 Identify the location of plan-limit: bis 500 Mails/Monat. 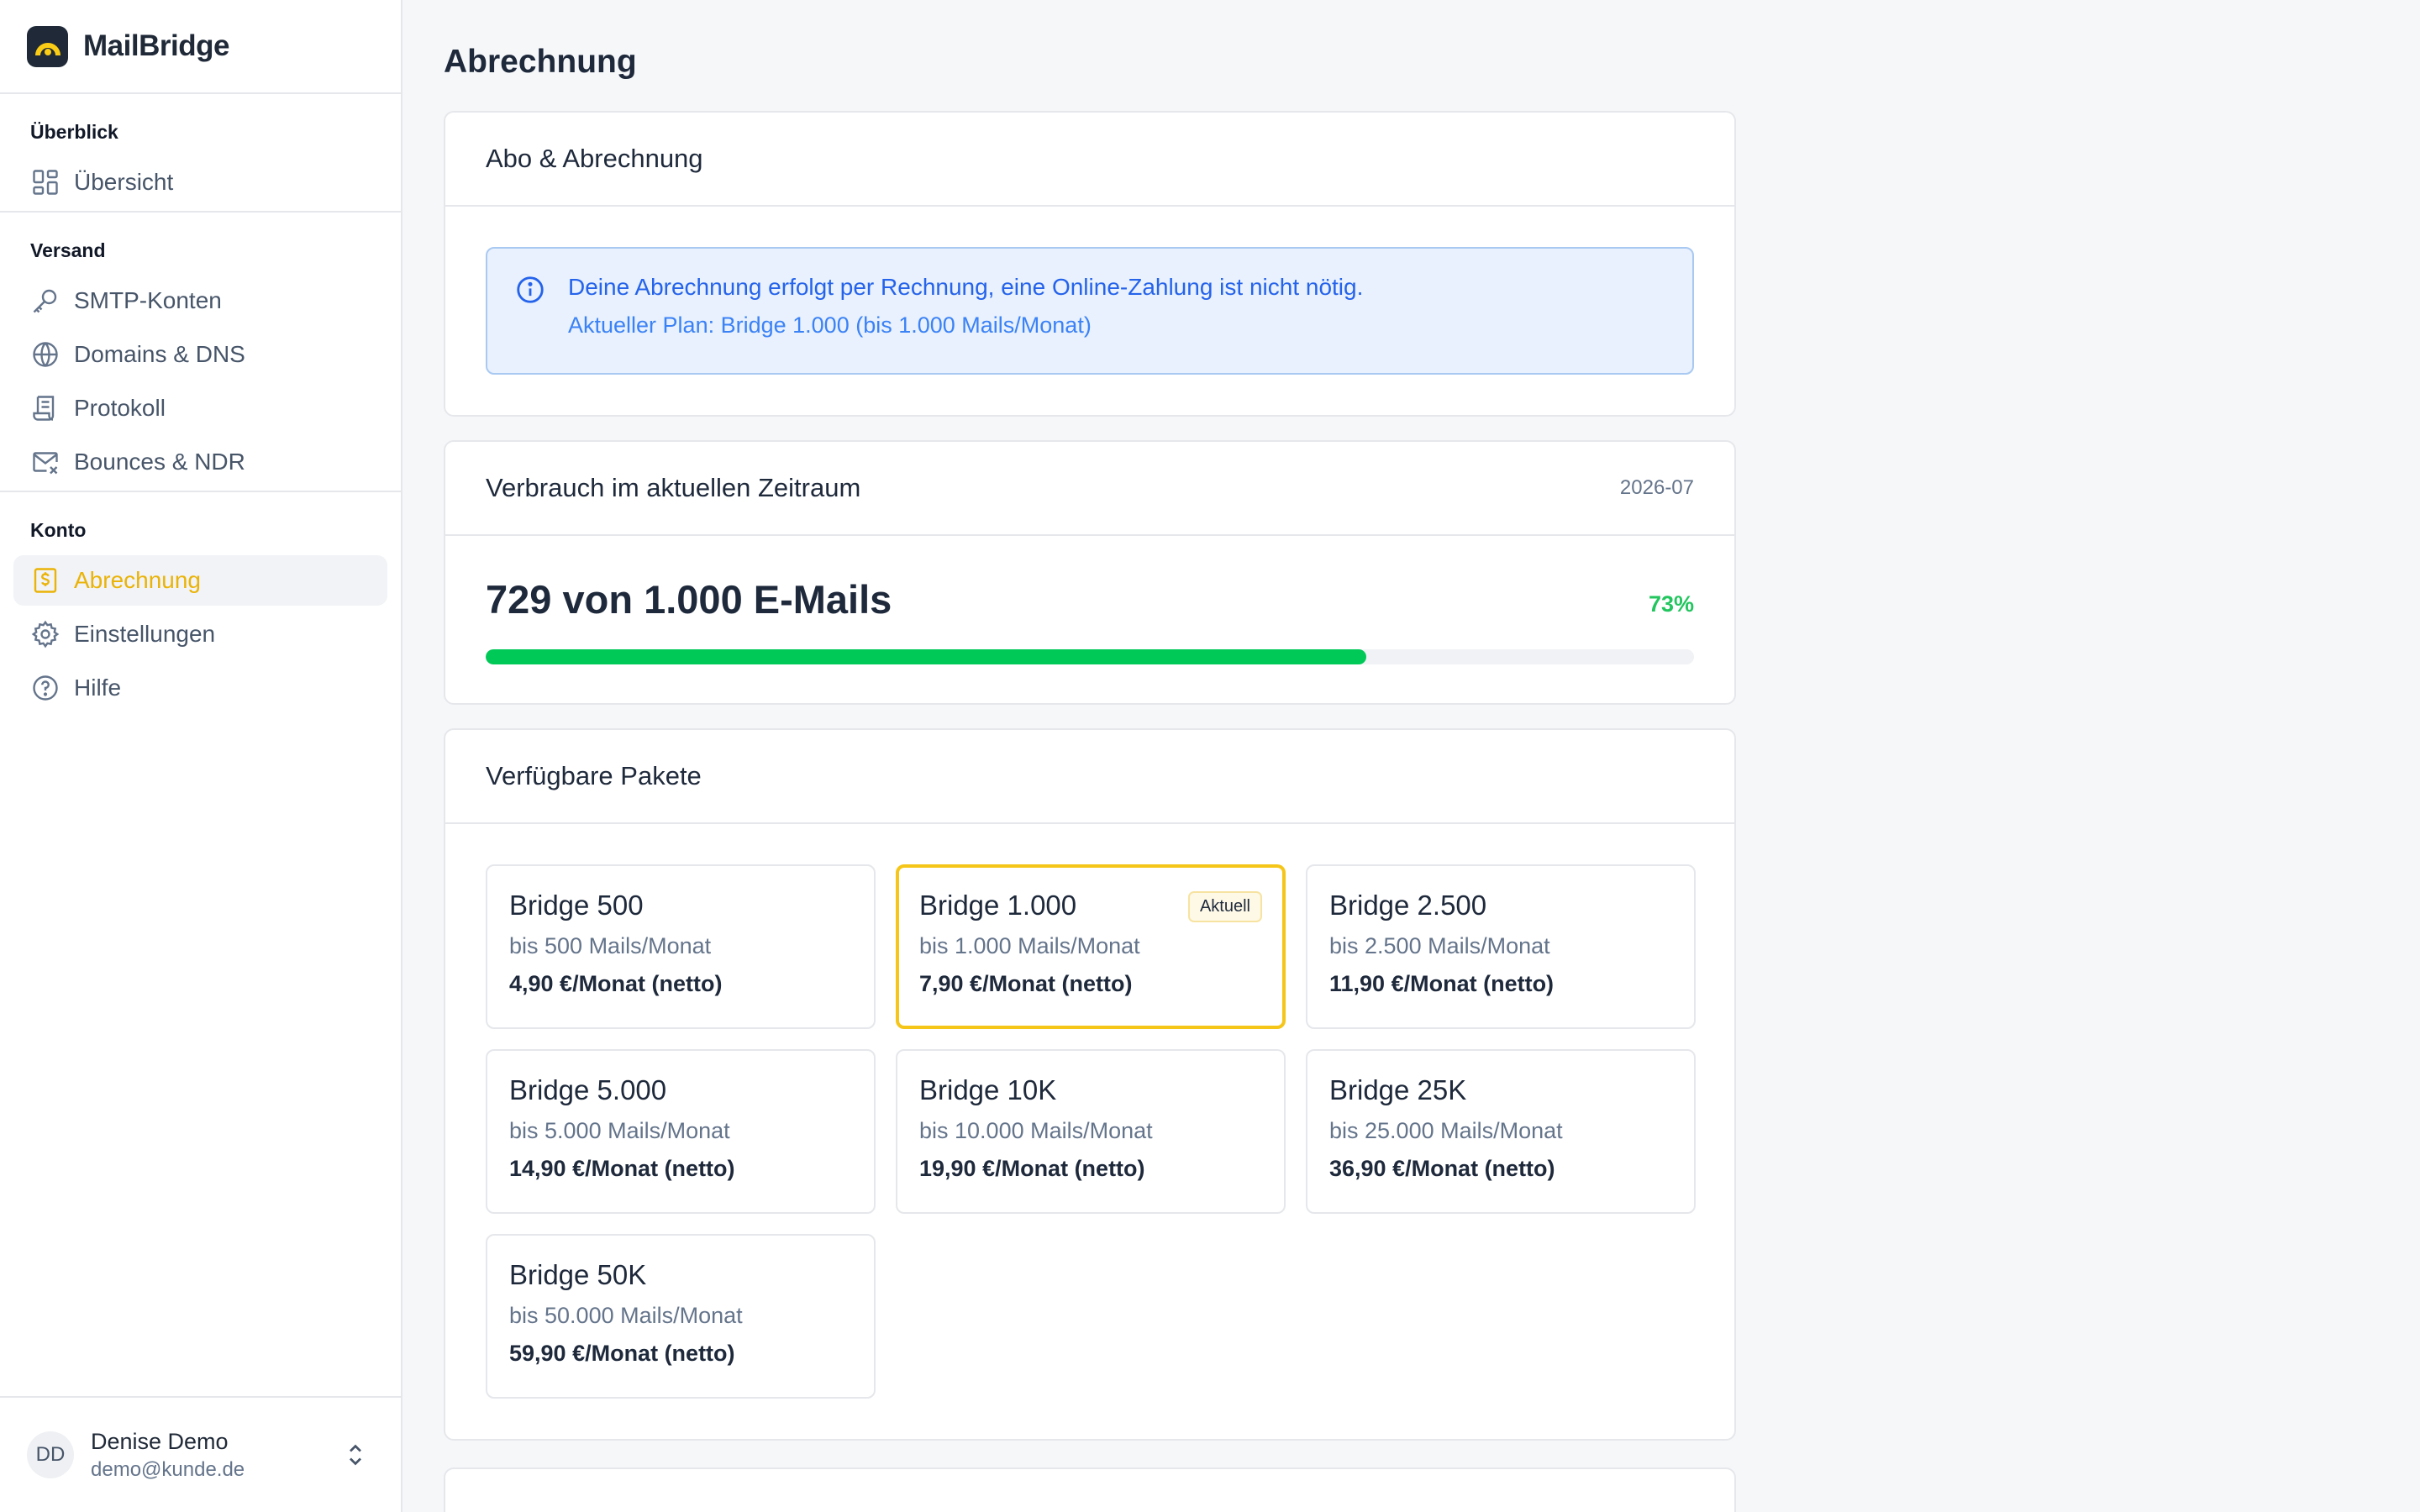
(611, 945).